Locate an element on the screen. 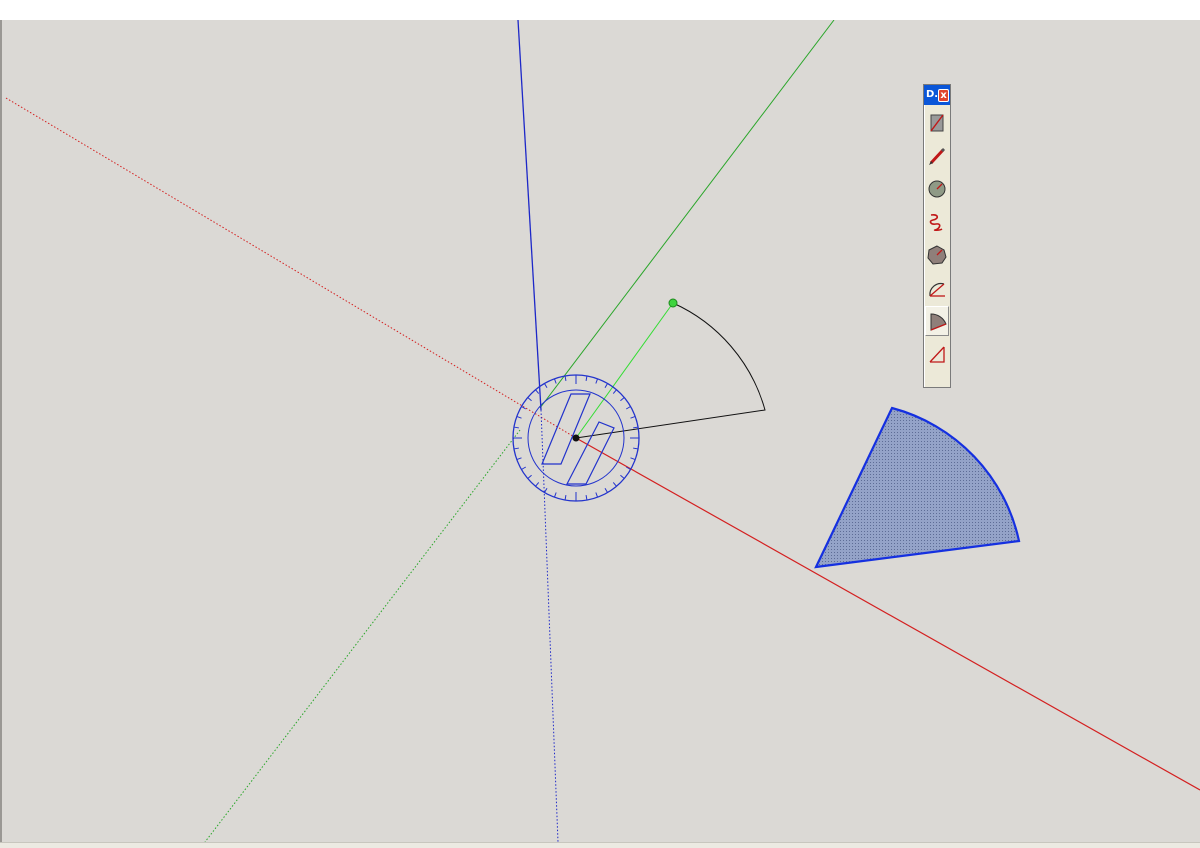 The image size is (1200, 848). rectangle-tool-button is located at coordinates (937, 123).